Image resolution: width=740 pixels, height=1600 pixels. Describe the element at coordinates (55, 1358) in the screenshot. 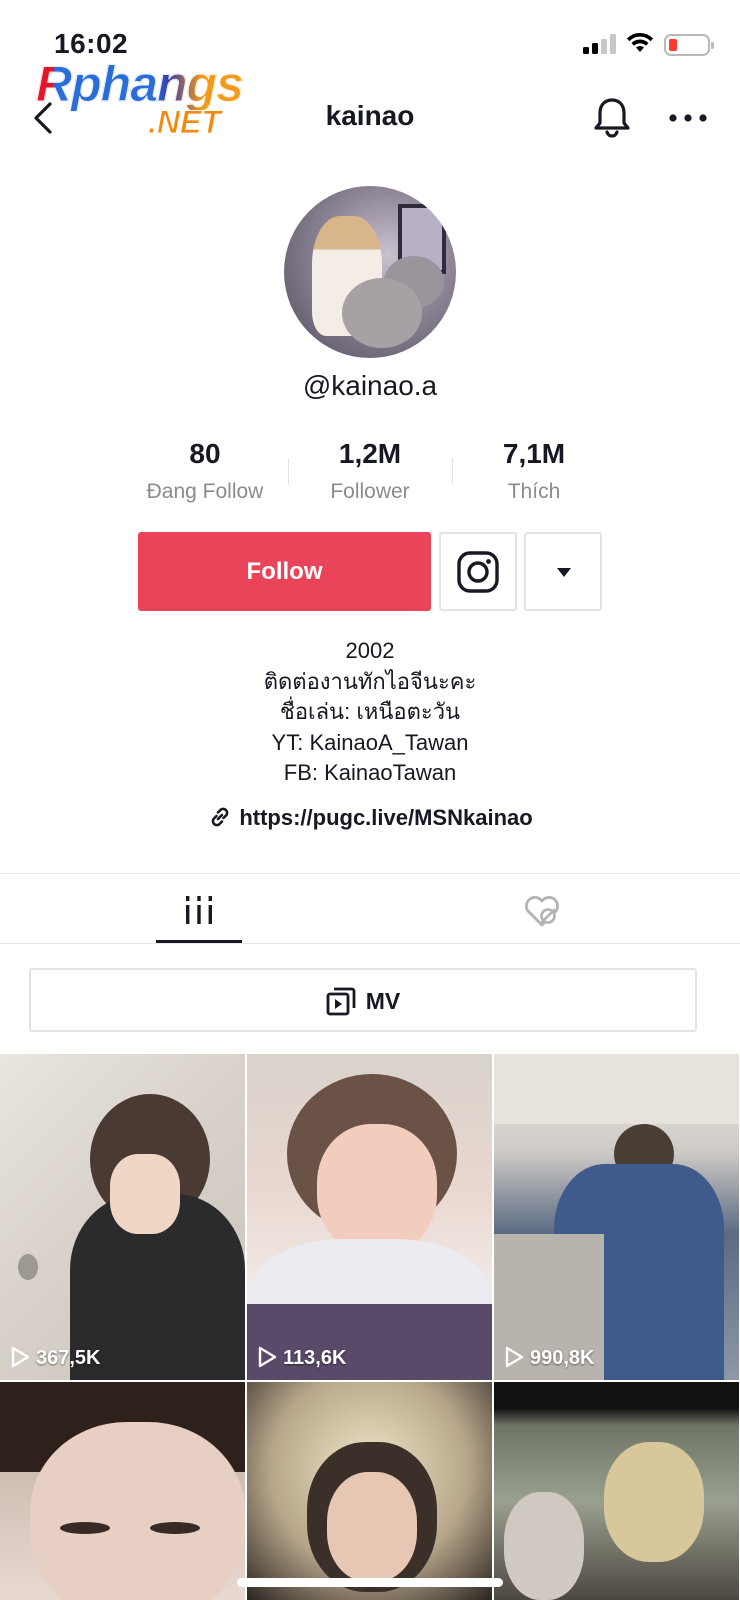

I see `view-count: 367,5K` at that location.